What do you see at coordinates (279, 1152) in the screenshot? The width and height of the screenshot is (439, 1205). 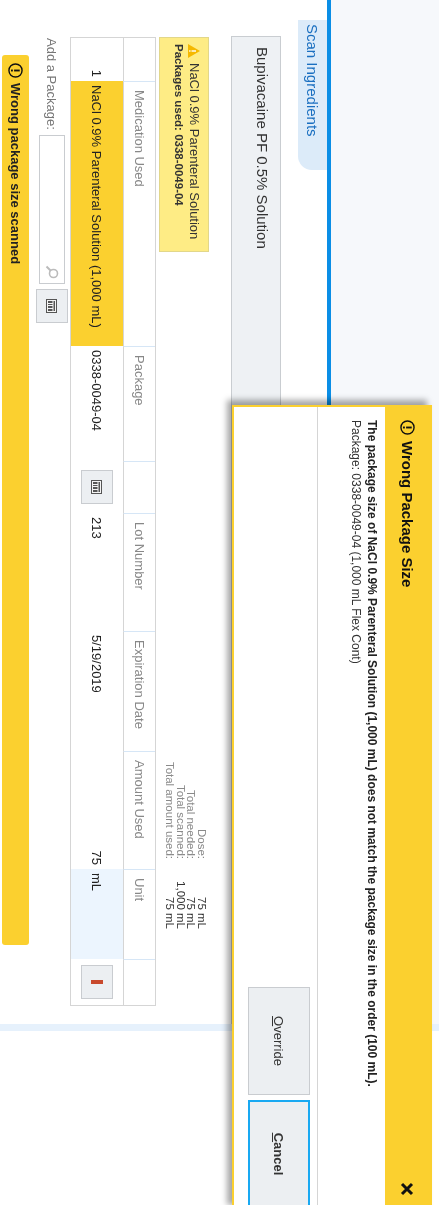 I see `dialog-button: Cancel` at bounding box center [279, 1152].